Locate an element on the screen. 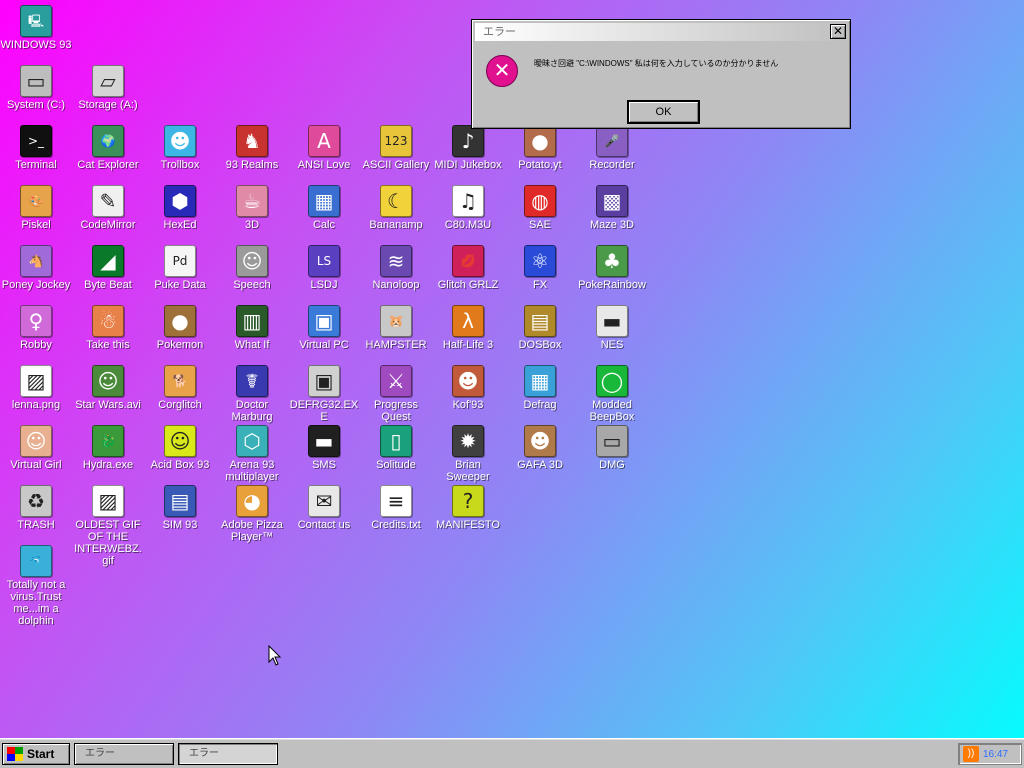 This screenshot has width=1024, height=768. desktop-icon: 🐉 Hydra.exe is located at coordinates (108, 448).